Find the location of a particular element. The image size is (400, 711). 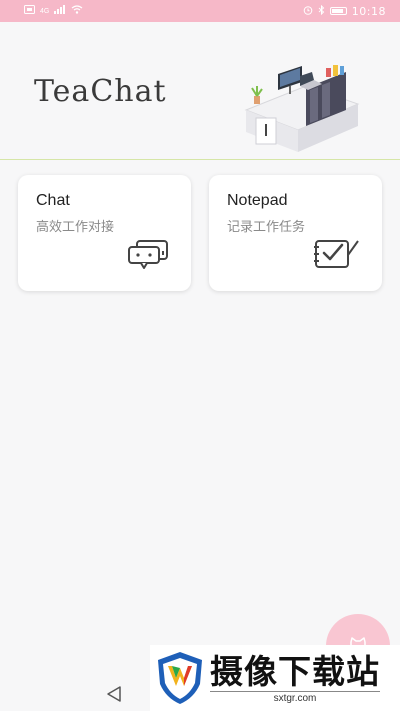

chat-card-description: 高效工作对接 is located at coordinates (75, 227).